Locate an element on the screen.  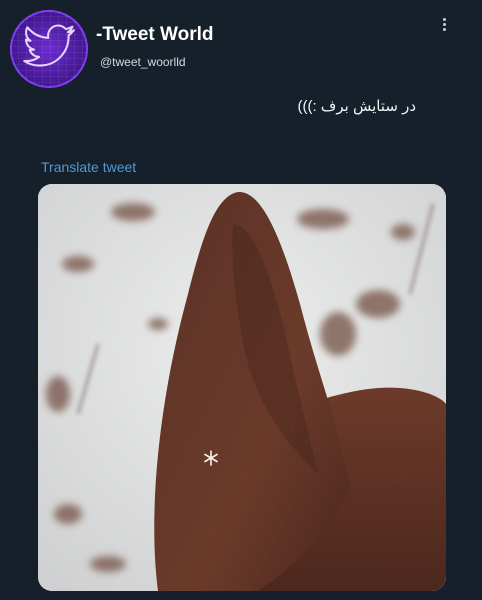
more-vertical-icon is located at coordinates (444, 29).